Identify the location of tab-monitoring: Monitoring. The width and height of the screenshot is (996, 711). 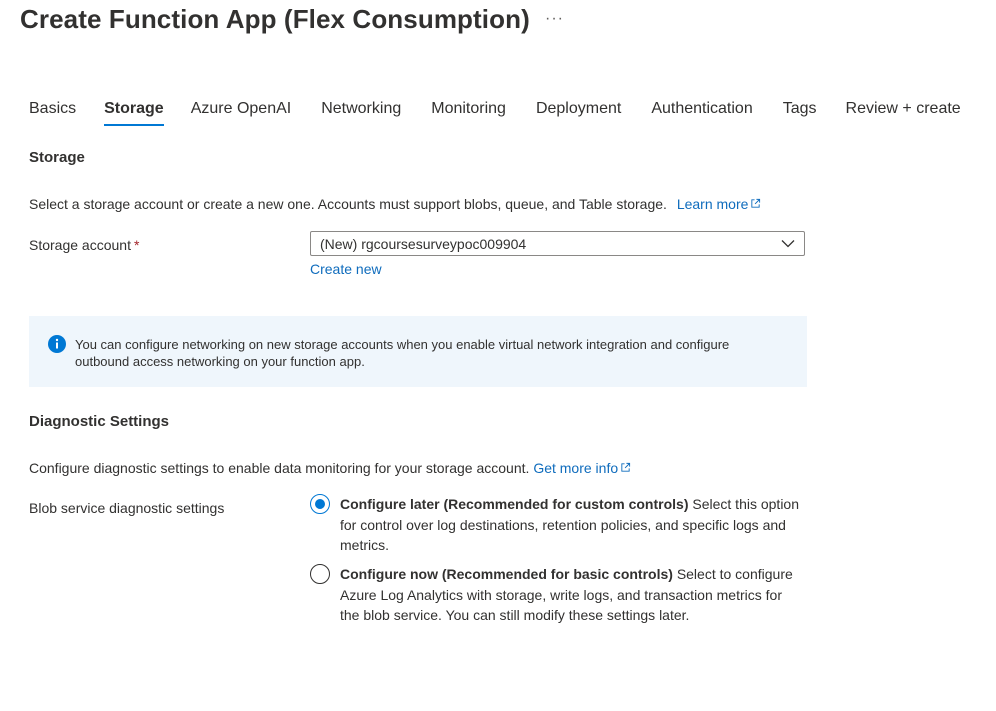
(468, 113).